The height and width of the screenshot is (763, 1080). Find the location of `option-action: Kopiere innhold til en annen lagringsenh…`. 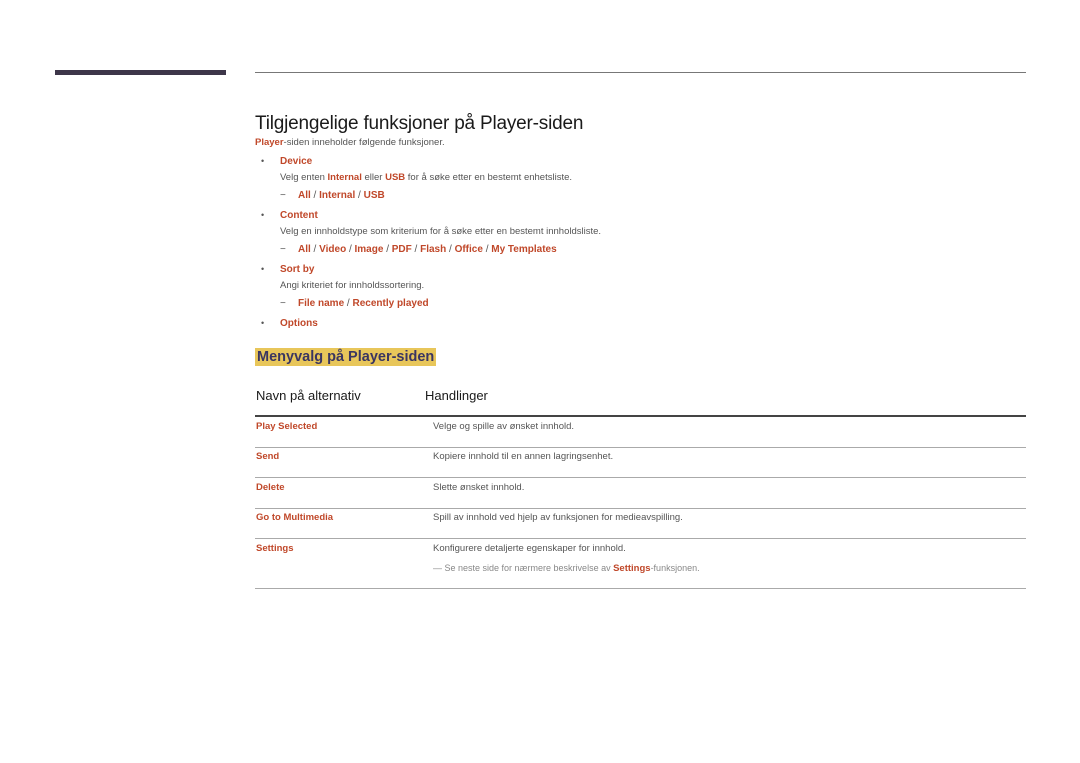

option-action: Kopiere innhold til en annen lagringsenh… is located at coordinates (523, 456).